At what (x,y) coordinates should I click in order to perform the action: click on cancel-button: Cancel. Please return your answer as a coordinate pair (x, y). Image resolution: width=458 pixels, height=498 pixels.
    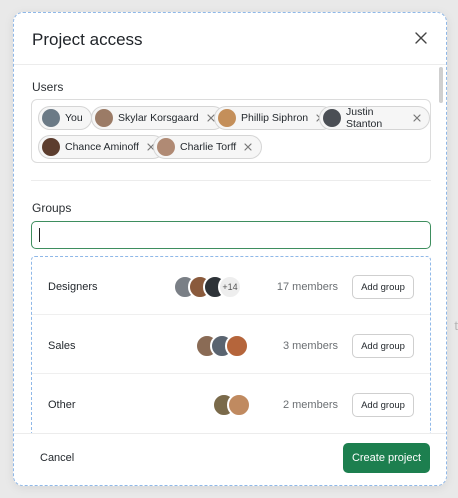
    Looking at the image, I should click on (57, 458).